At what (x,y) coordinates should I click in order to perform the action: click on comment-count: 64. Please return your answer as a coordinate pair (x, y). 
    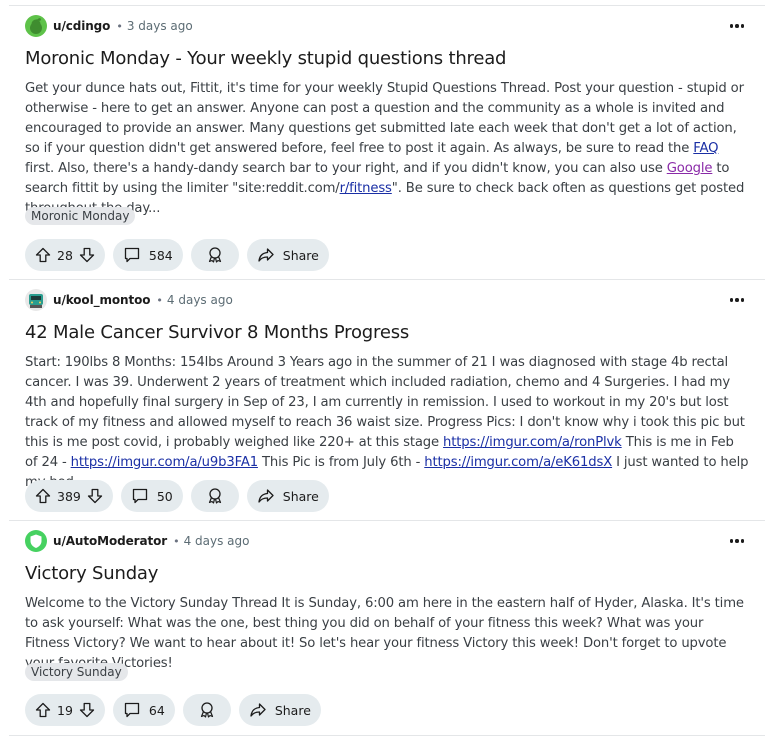
    Looking at the image, I should click on (156, 710).